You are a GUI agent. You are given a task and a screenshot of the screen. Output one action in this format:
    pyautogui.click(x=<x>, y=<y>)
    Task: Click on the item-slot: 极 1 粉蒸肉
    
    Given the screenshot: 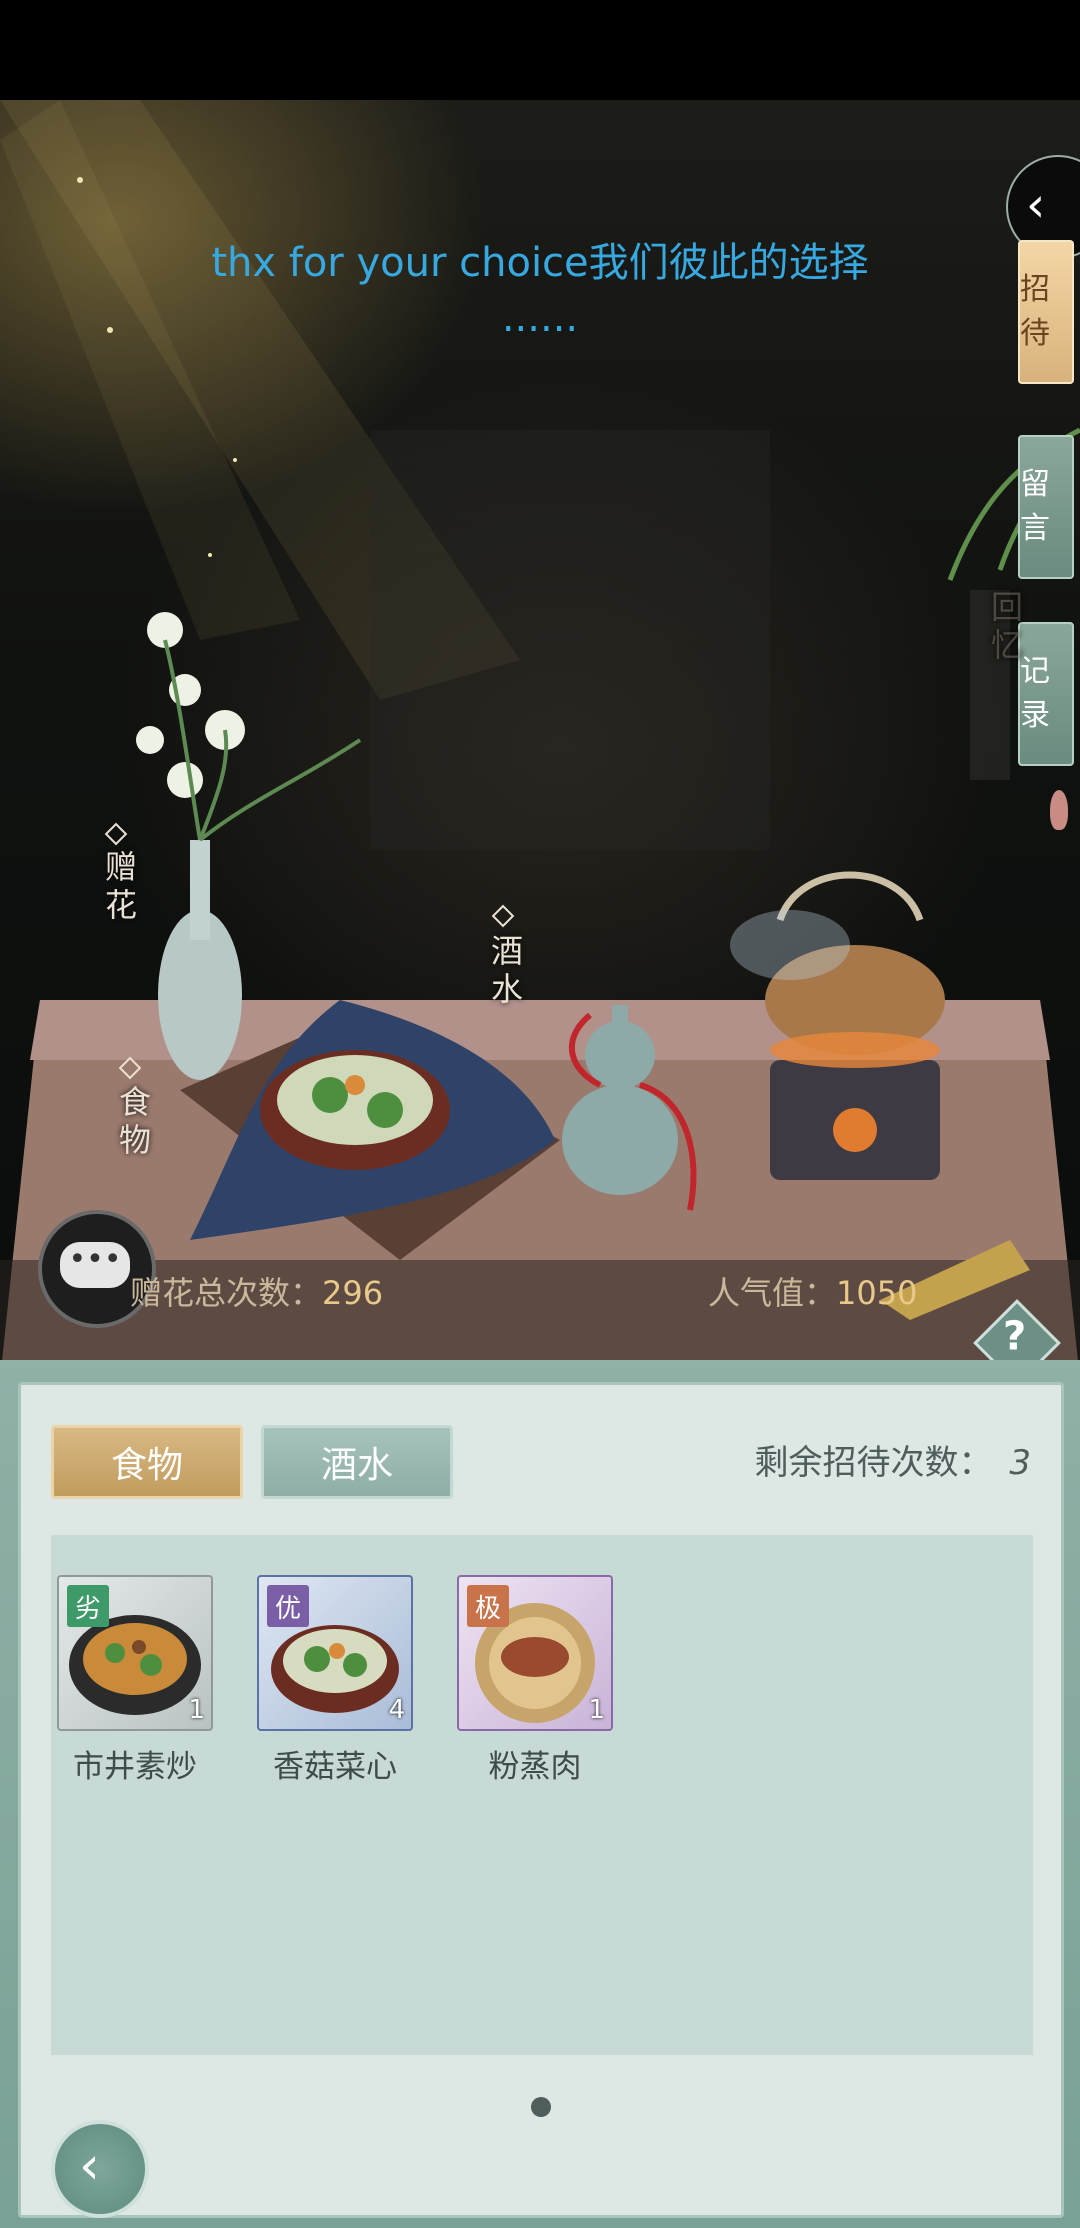 What is the action you would take?
    pyautogui.click(x=535, y=1680)
    